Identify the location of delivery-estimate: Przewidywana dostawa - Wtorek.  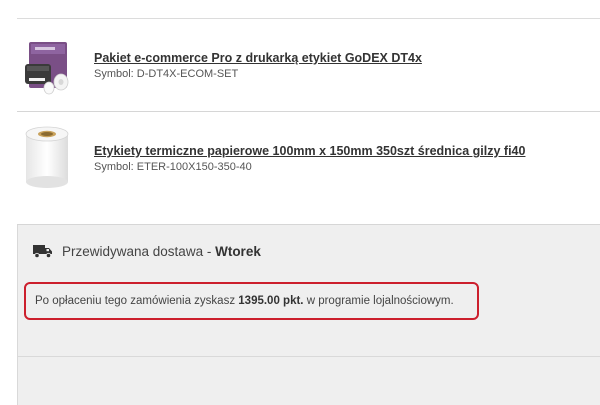
(147, 251).